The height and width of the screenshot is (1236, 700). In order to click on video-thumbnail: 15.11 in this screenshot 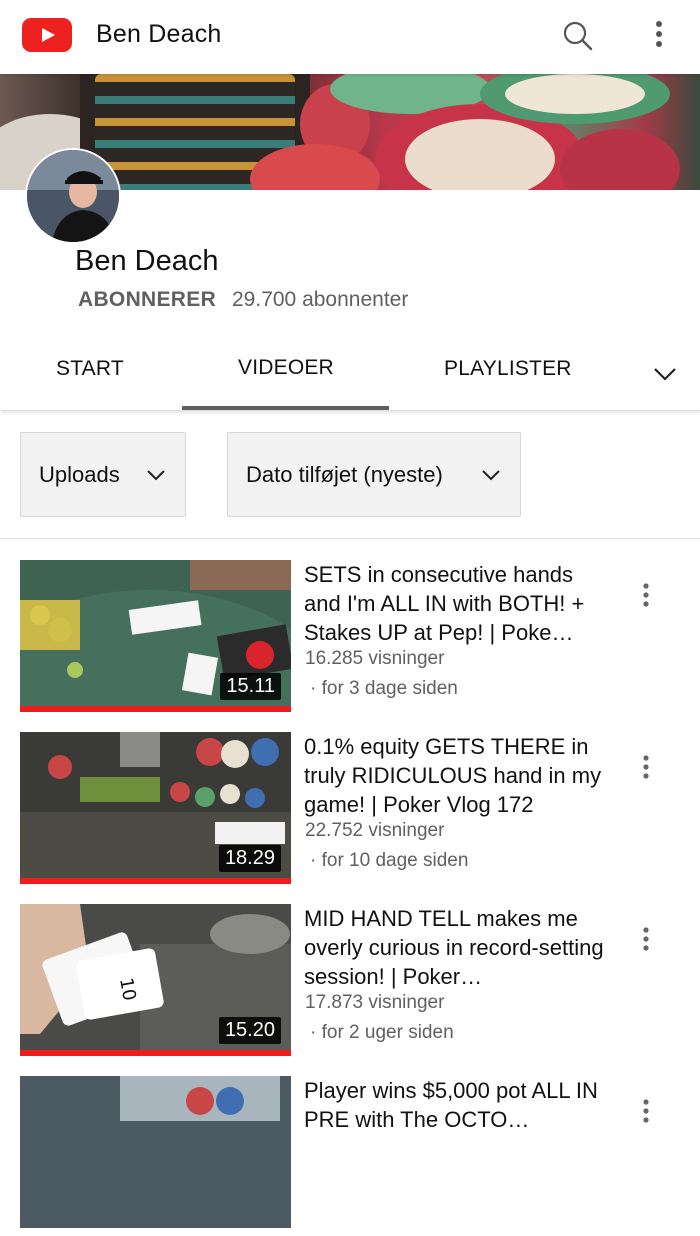, I will do `click(155, 636)`.